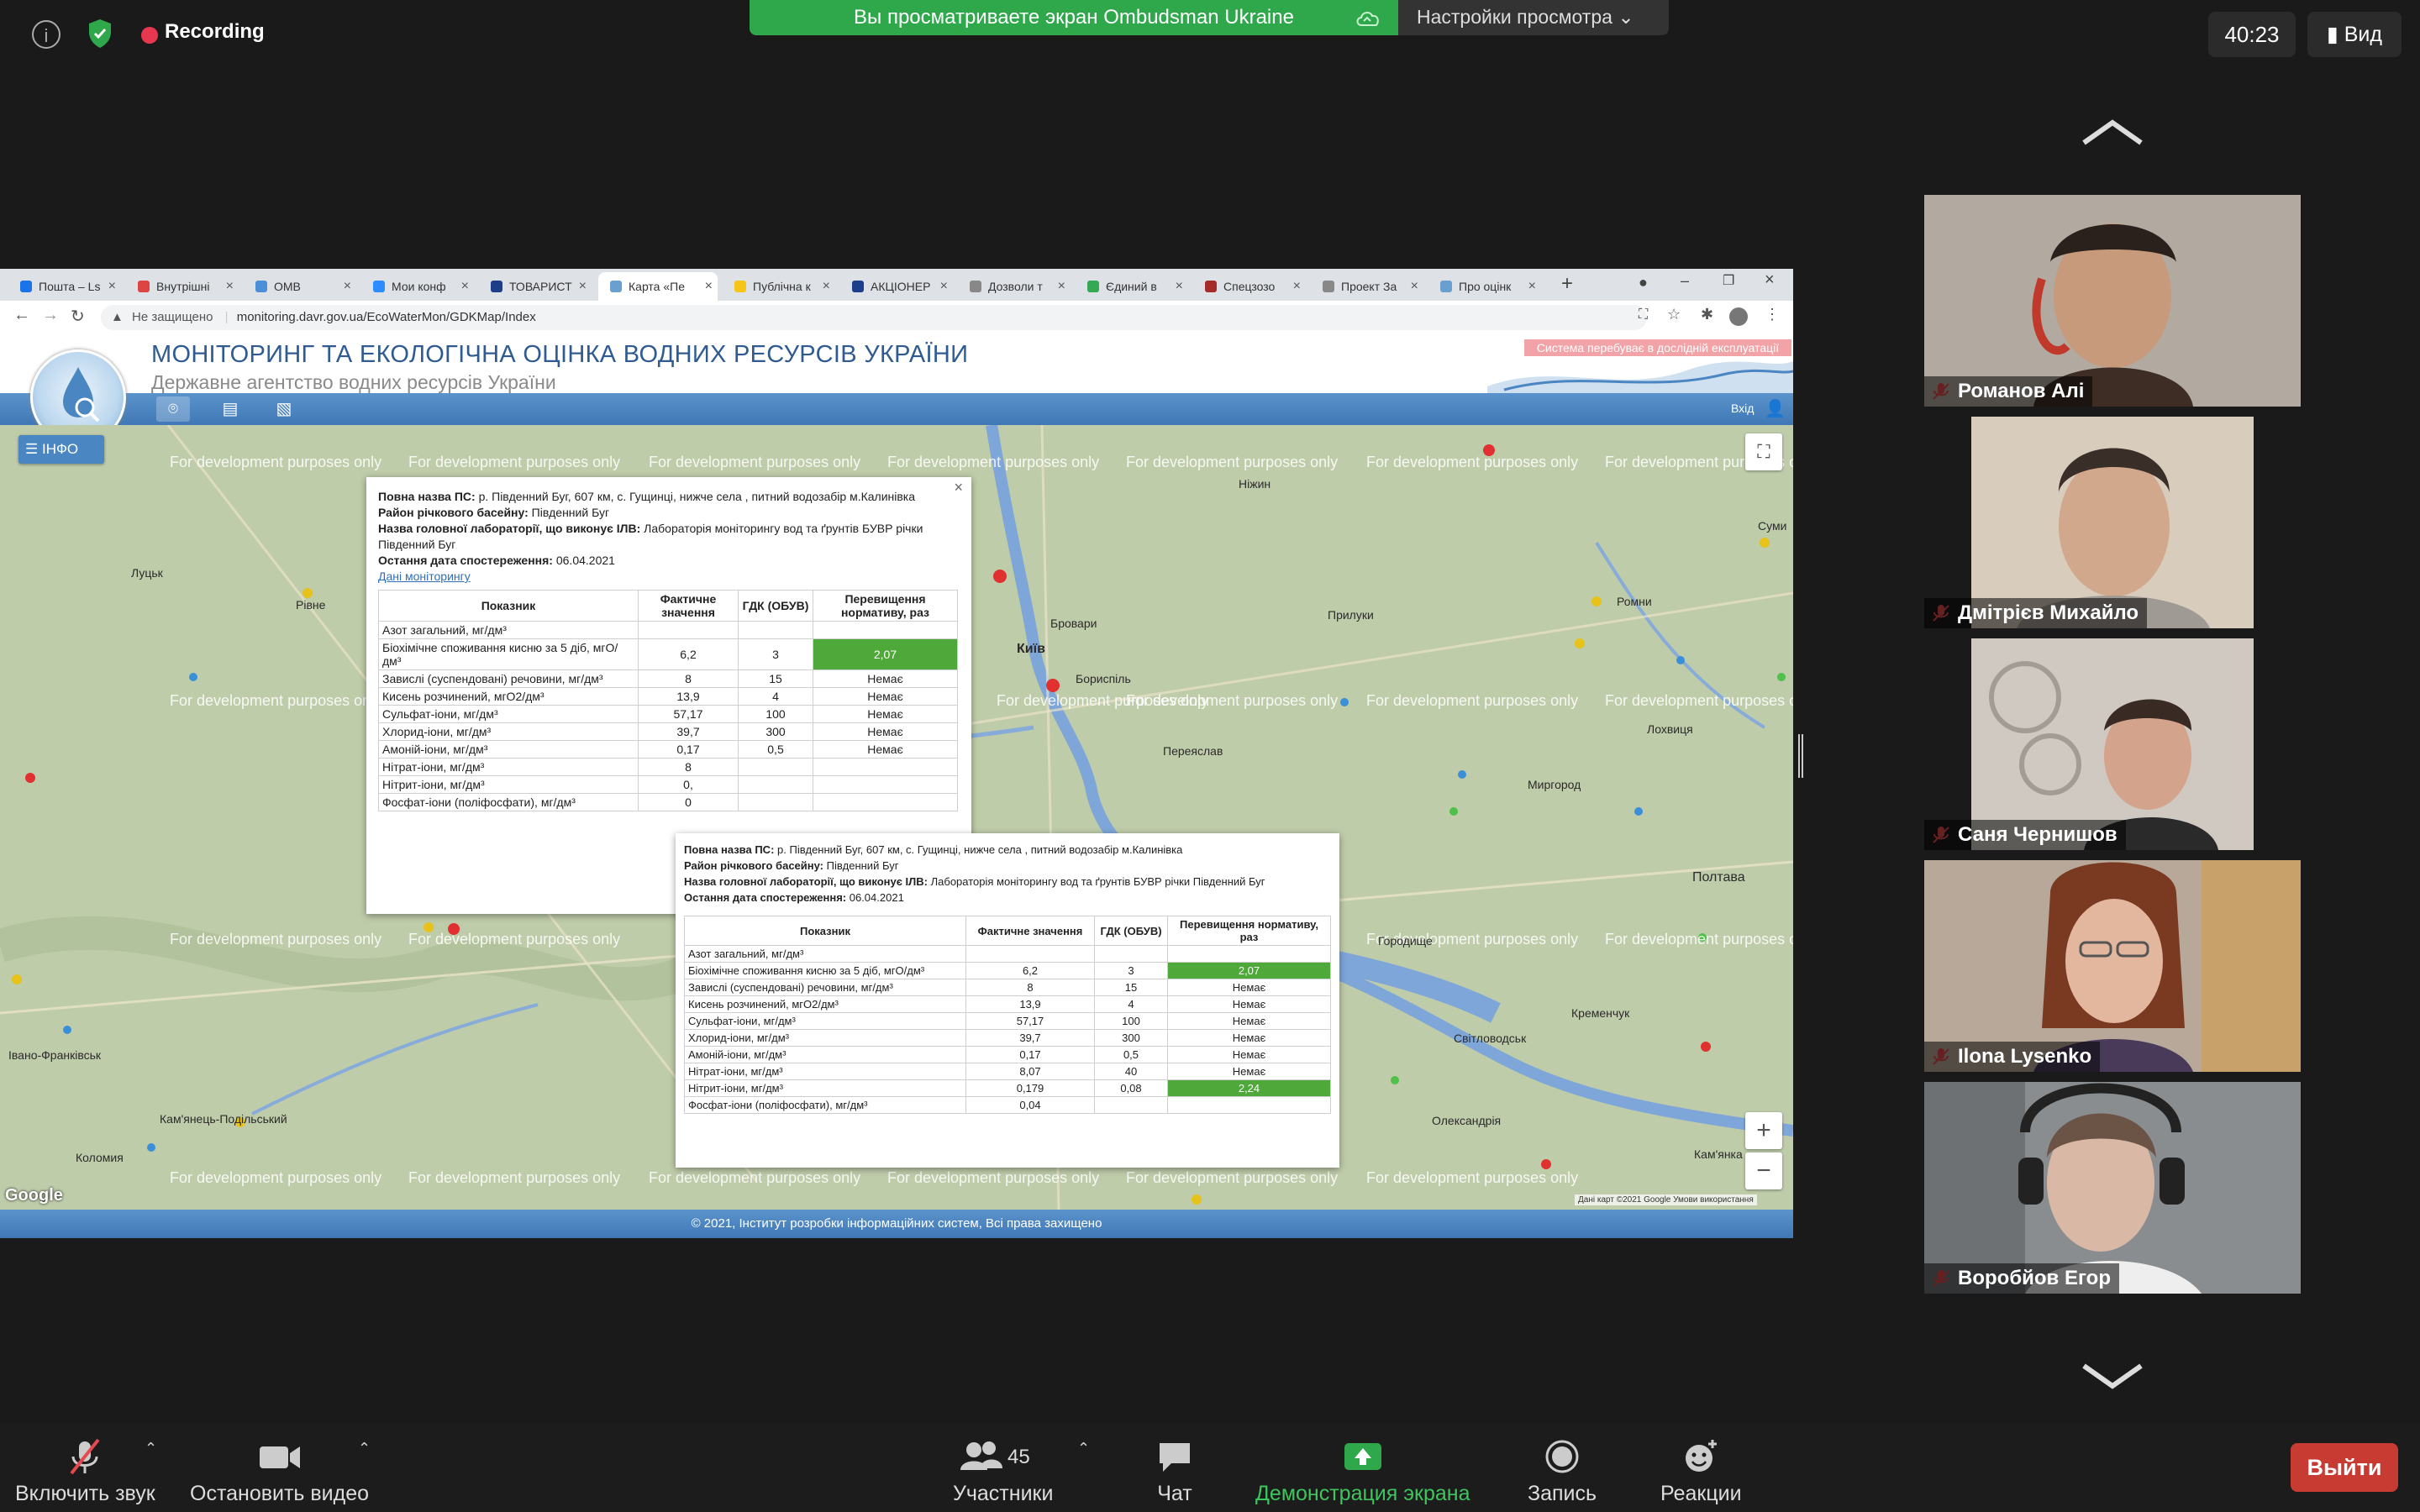 The image size is (2420, 1512). Describe the element at coordinates (825, 1004) in the screenshot. I see `indicator-name: Кисень розчинений, мгО2/дм³` at that location.